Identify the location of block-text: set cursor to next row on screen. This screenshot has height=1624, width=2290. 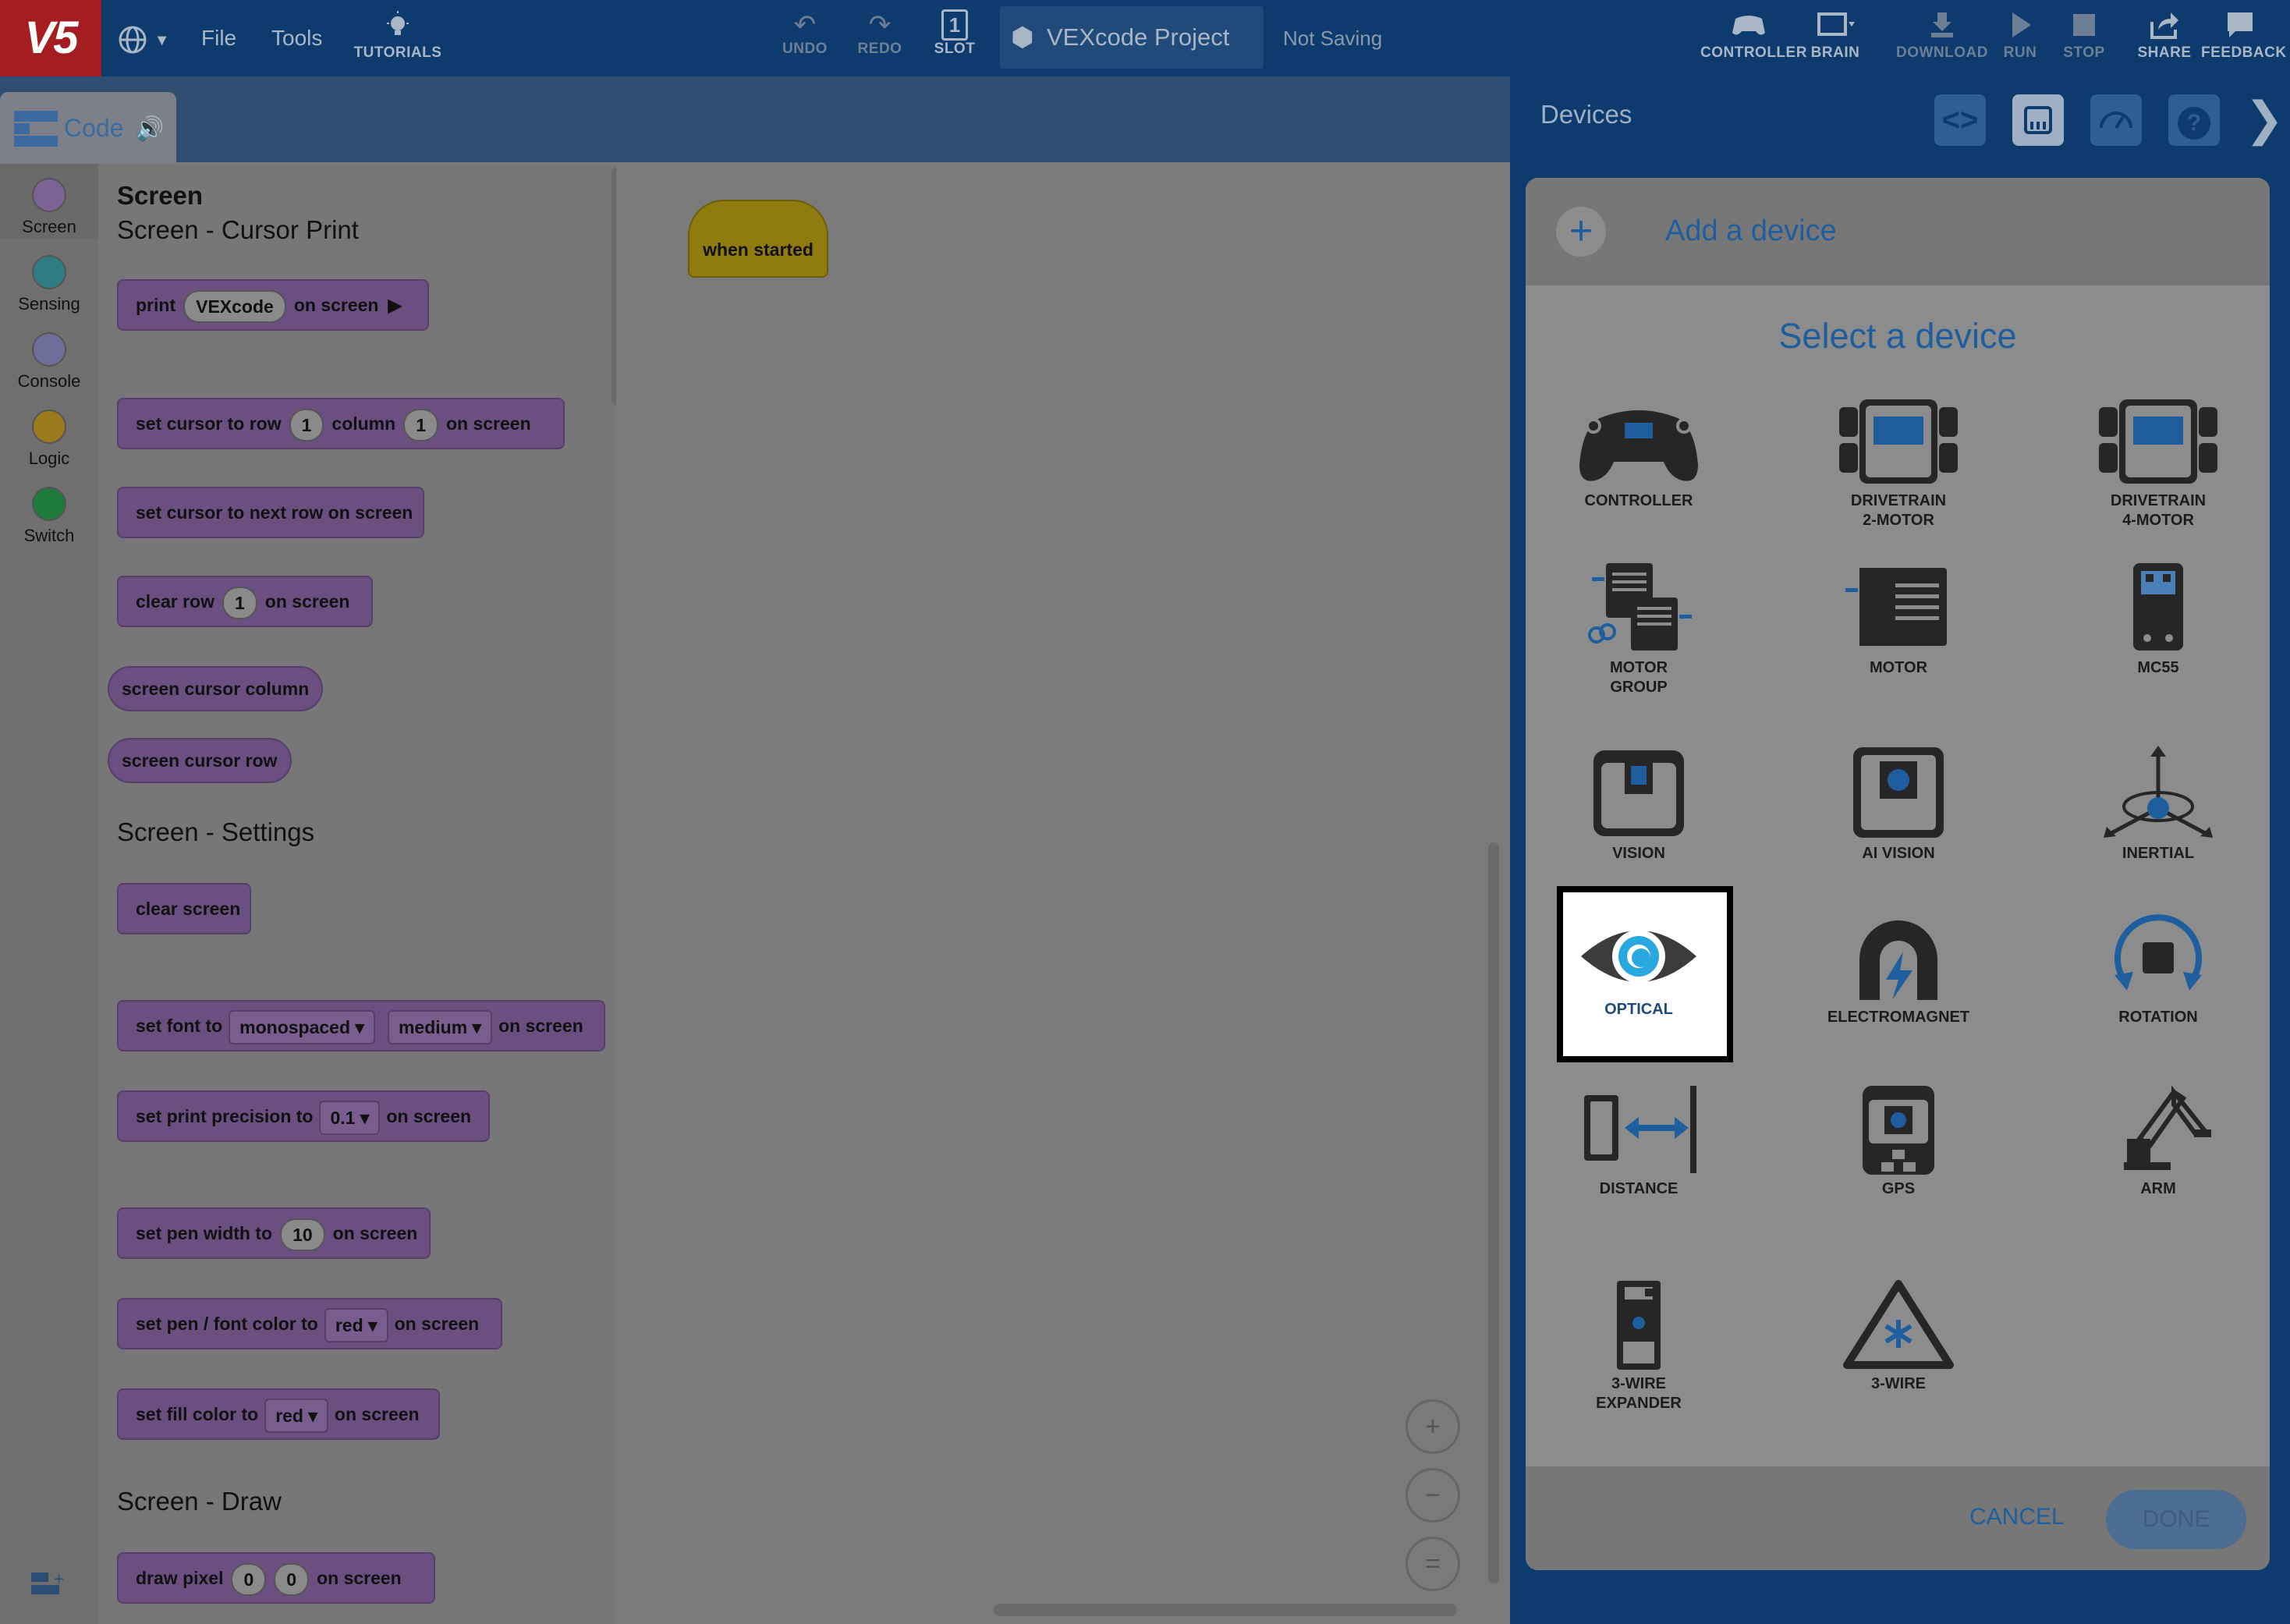
(274, 512).